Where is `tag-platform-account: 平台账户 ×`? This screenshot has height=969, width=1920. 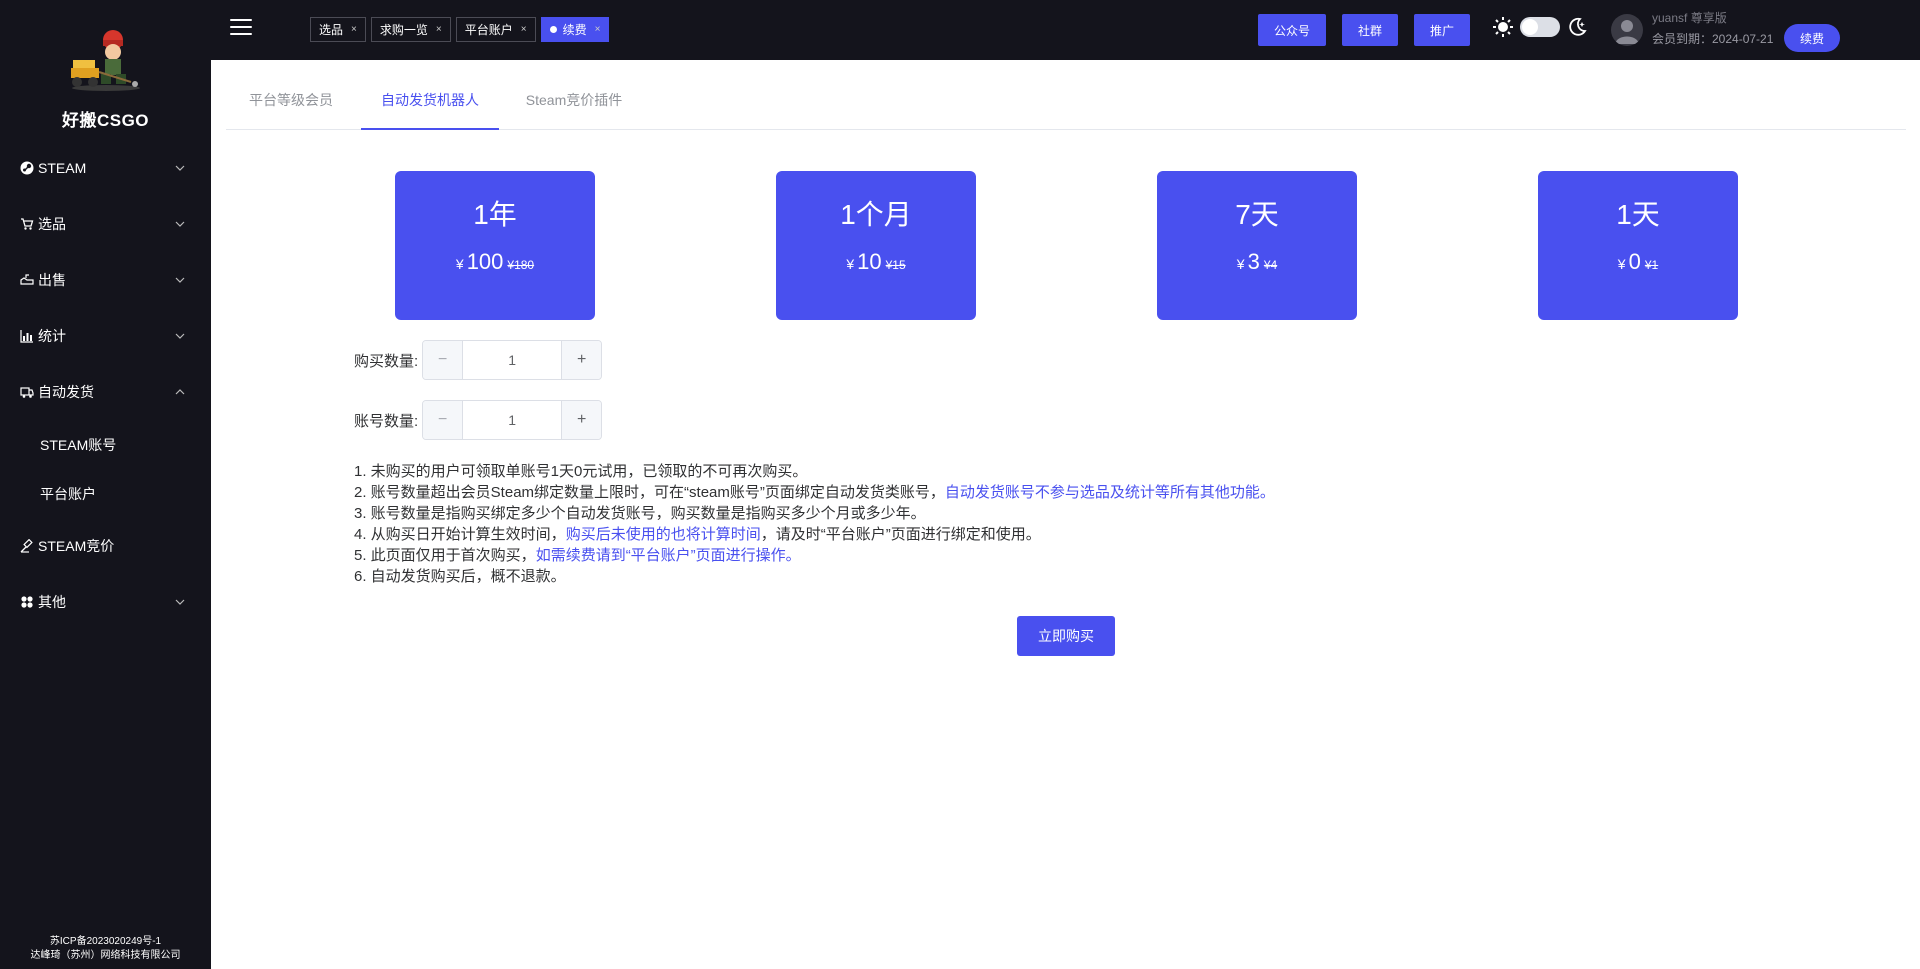 tag-platform-account: 平台账户 × is located at coordinates (495, 29).